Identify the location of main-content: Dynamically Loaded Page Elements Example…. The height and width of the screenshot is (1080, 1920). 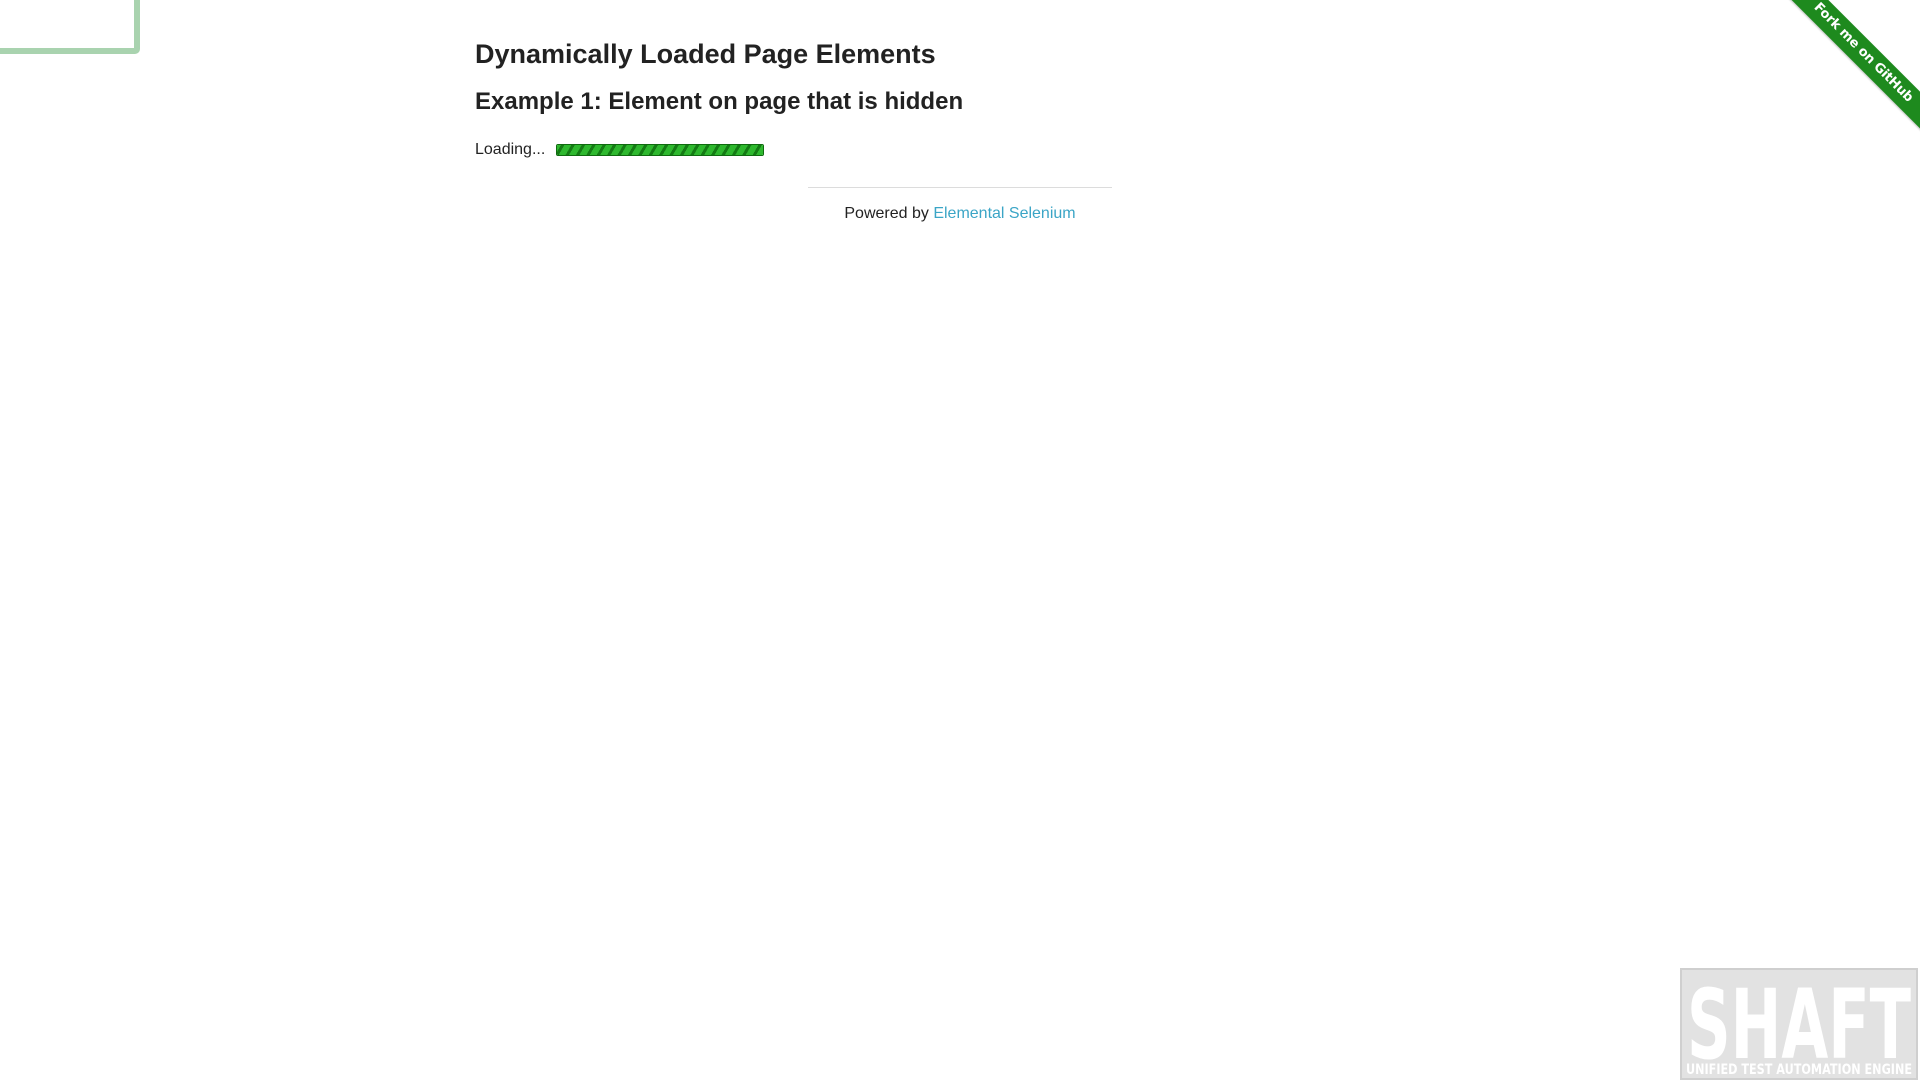
(719, 98).